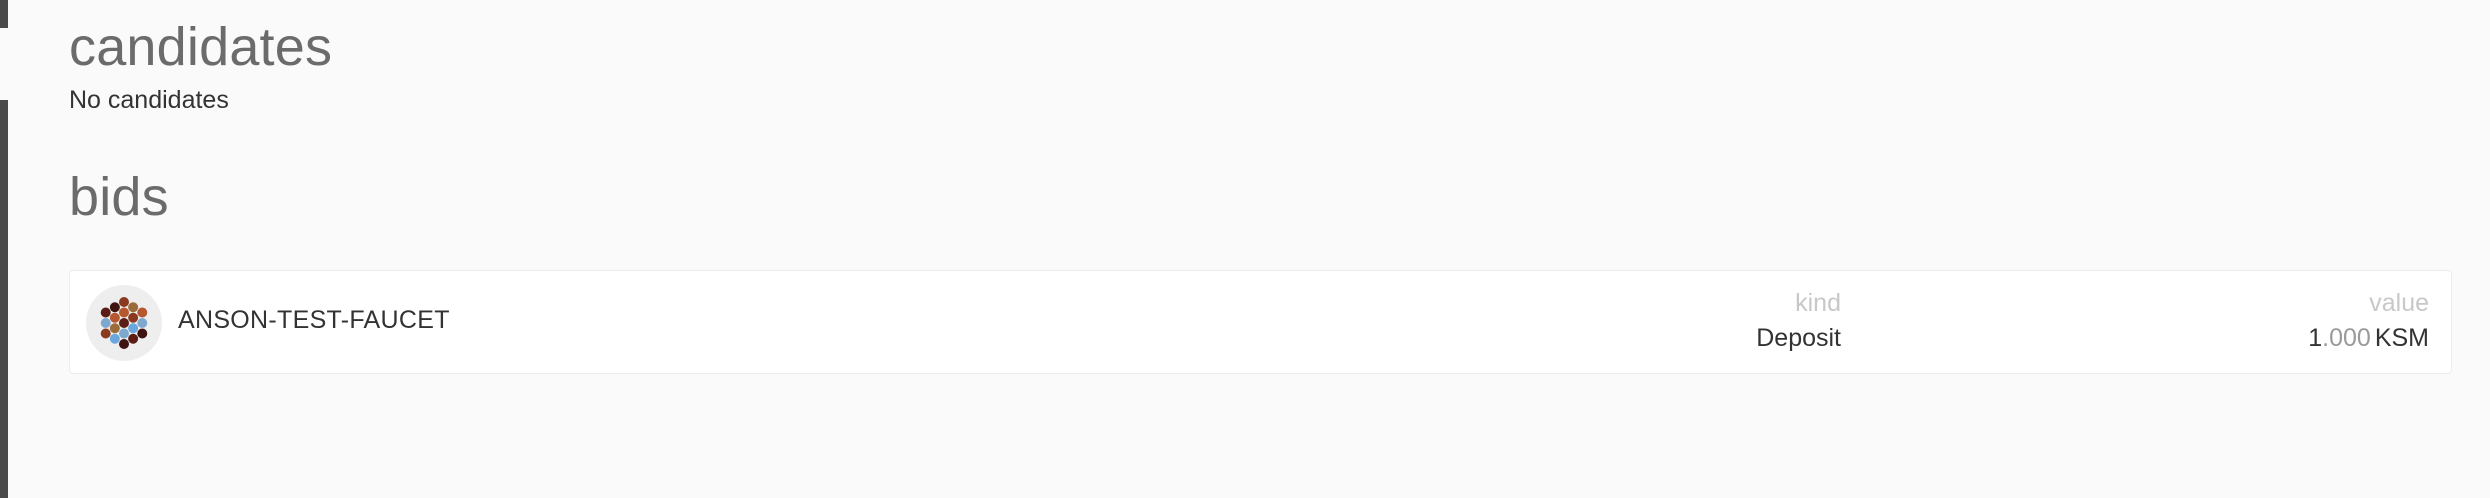 This screenshot has height=498, width=2490. What do you see at coordinates (1798, 321) in the screenshot?
I see `bid-kind-column: kind Deposit` at bounding box center [1798, 321].